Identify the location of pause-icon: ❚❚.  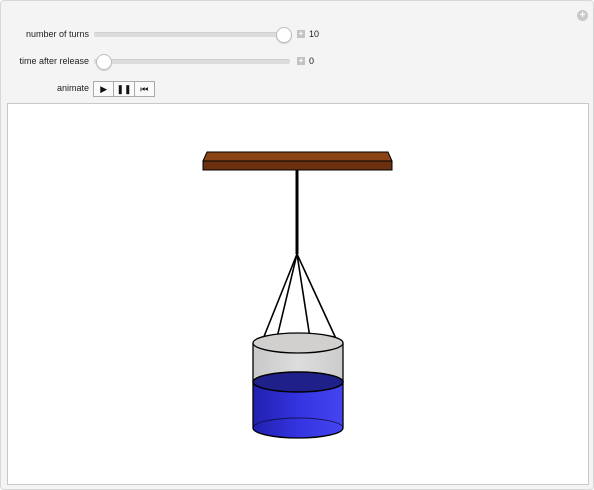
(124, 88).